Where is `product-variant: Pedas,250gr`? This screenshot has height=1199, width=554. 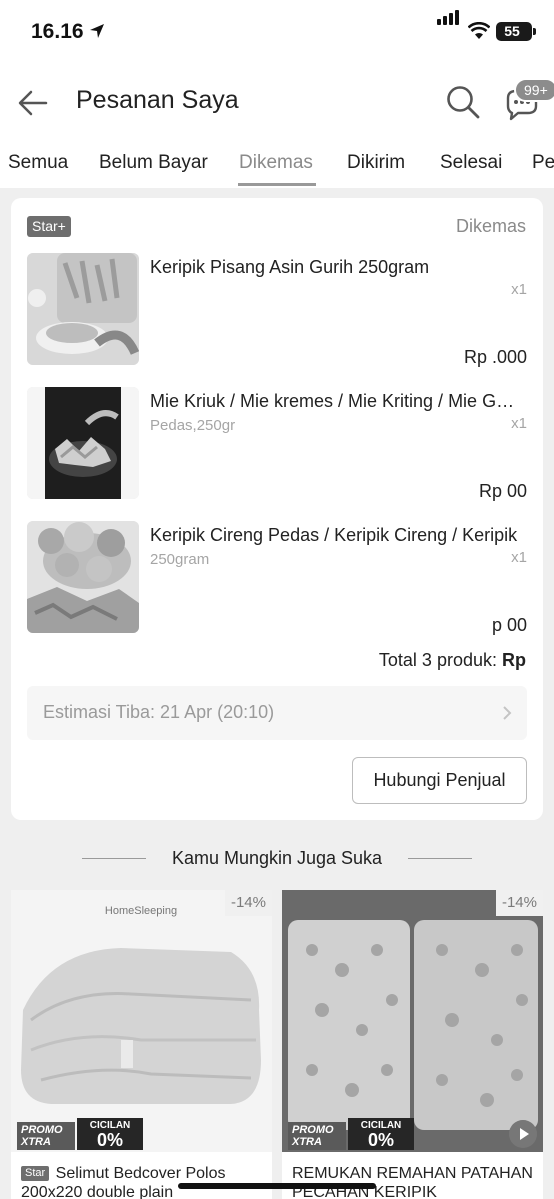
product-variant: Pedas,250gr is located at coordinates (193, 425).